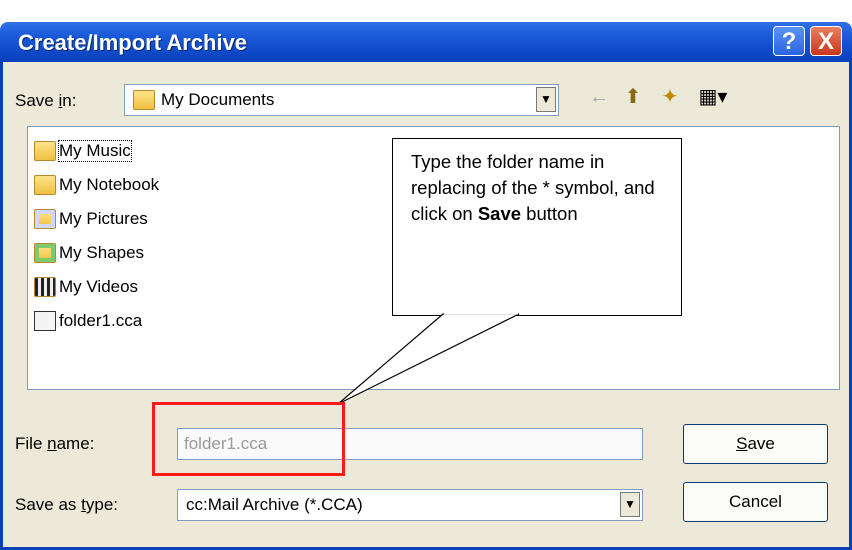 The height and width of the screenshot is (550, 852). What do you see at coordinates (55, 443) in the screenshot?
I see `file-name-label: File name:` at bounding box center [55, 443].